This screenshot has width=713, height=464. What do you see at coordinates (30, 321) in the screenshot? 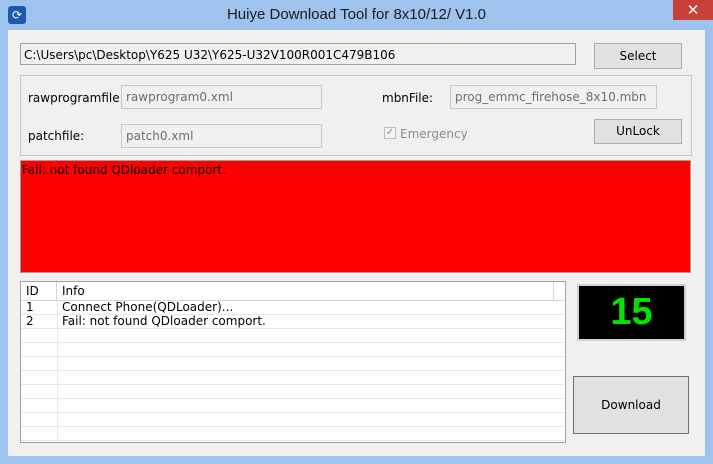
I see `row-id: 2` at bounding box center [30, 321].